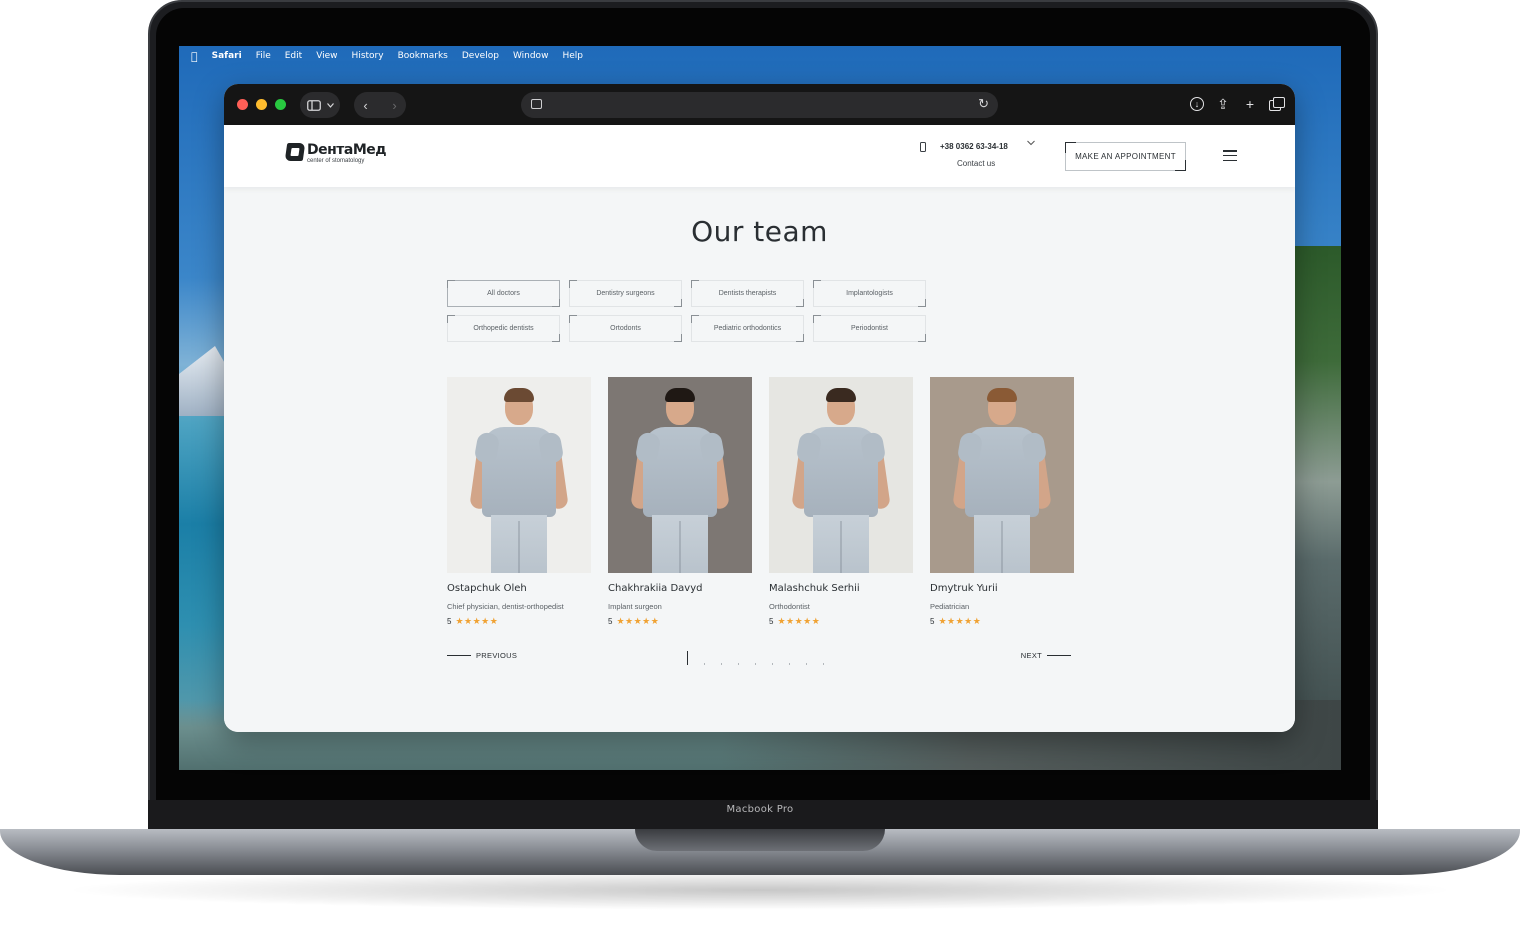  I want to click on phone-icon, so click(923, 147).